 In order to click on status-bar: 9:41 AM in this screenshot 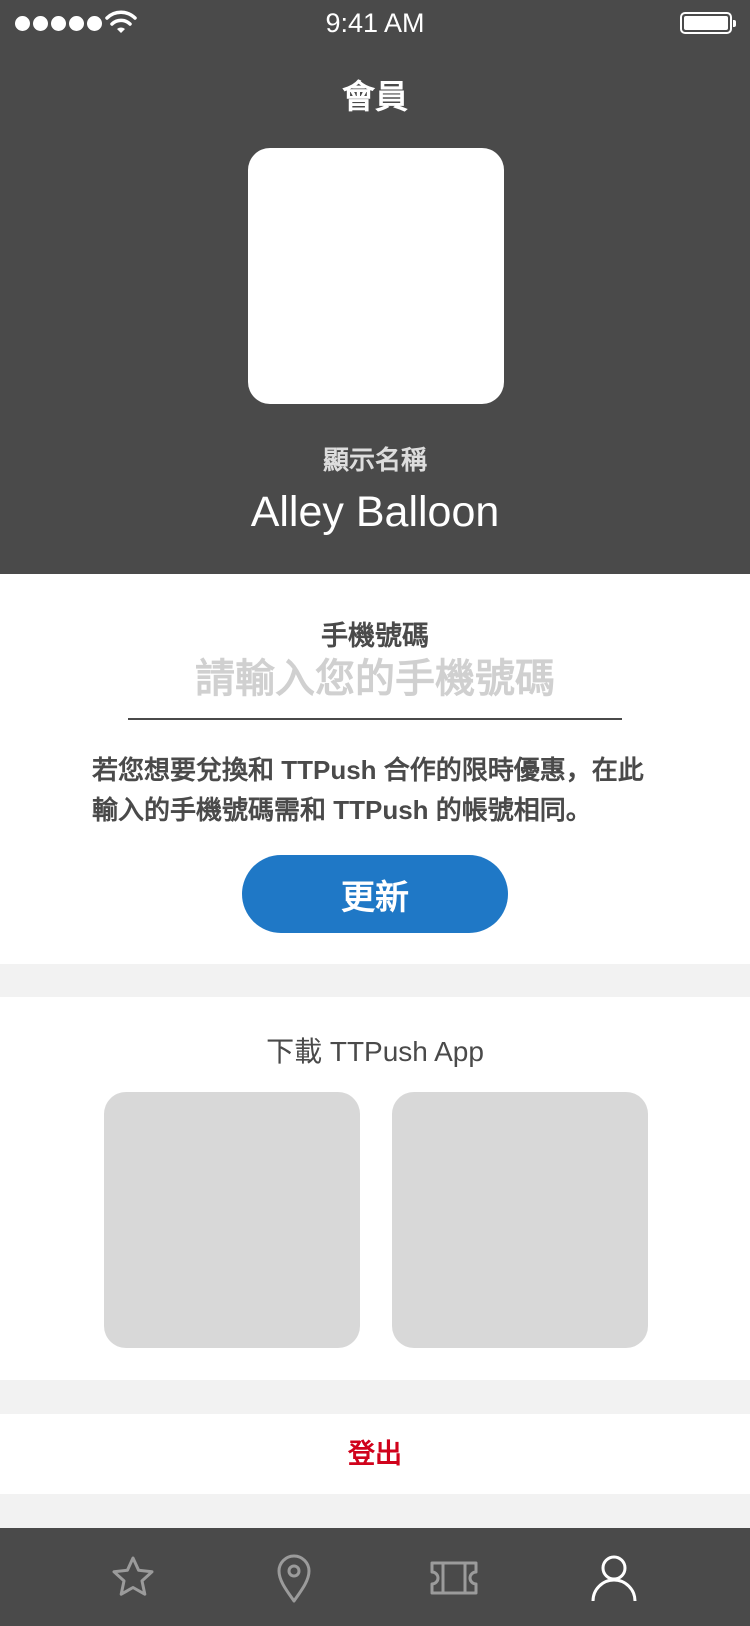, I will do `click(375, 24)`.